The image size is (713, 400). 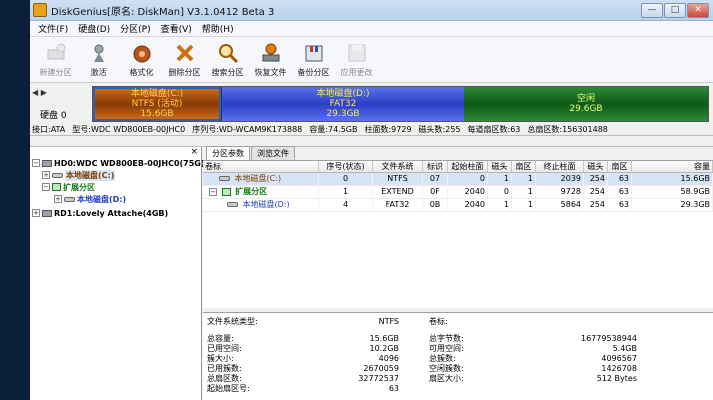 I want to click on maximize-button: □, so click(x=675, y=10).